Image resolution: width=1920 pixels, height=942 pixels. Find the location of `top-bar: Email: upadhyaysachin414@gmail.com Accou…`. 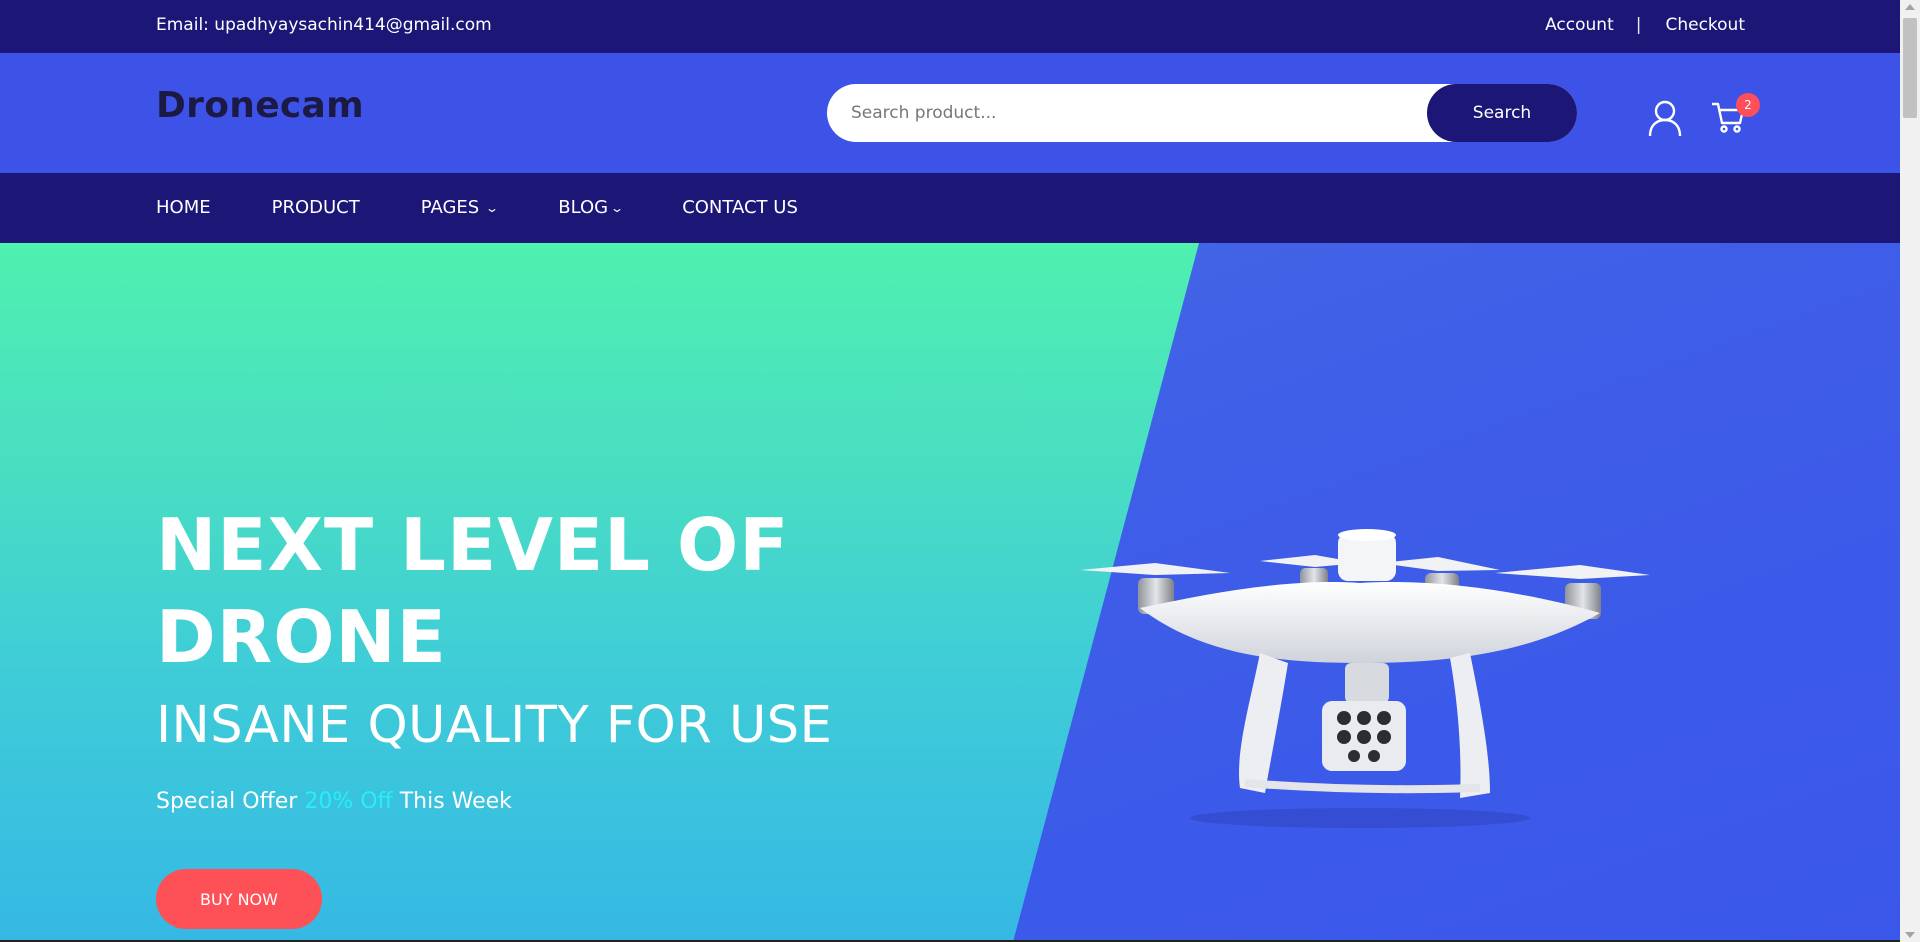

top-bar: Email: upadhyaysachin414@gmail.com Accou… is located at coordinates (950, 26).